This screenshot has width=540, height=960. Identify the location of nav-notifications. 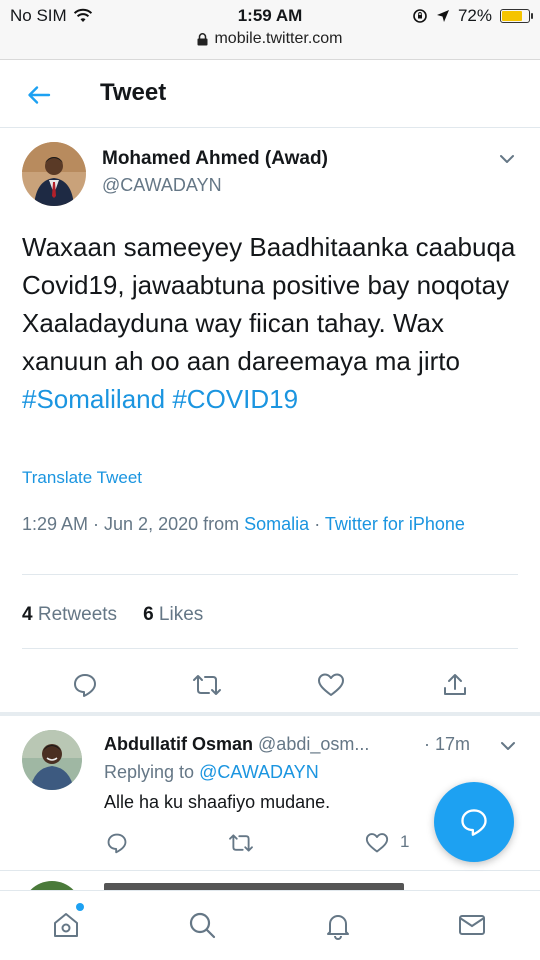
(338, 925).